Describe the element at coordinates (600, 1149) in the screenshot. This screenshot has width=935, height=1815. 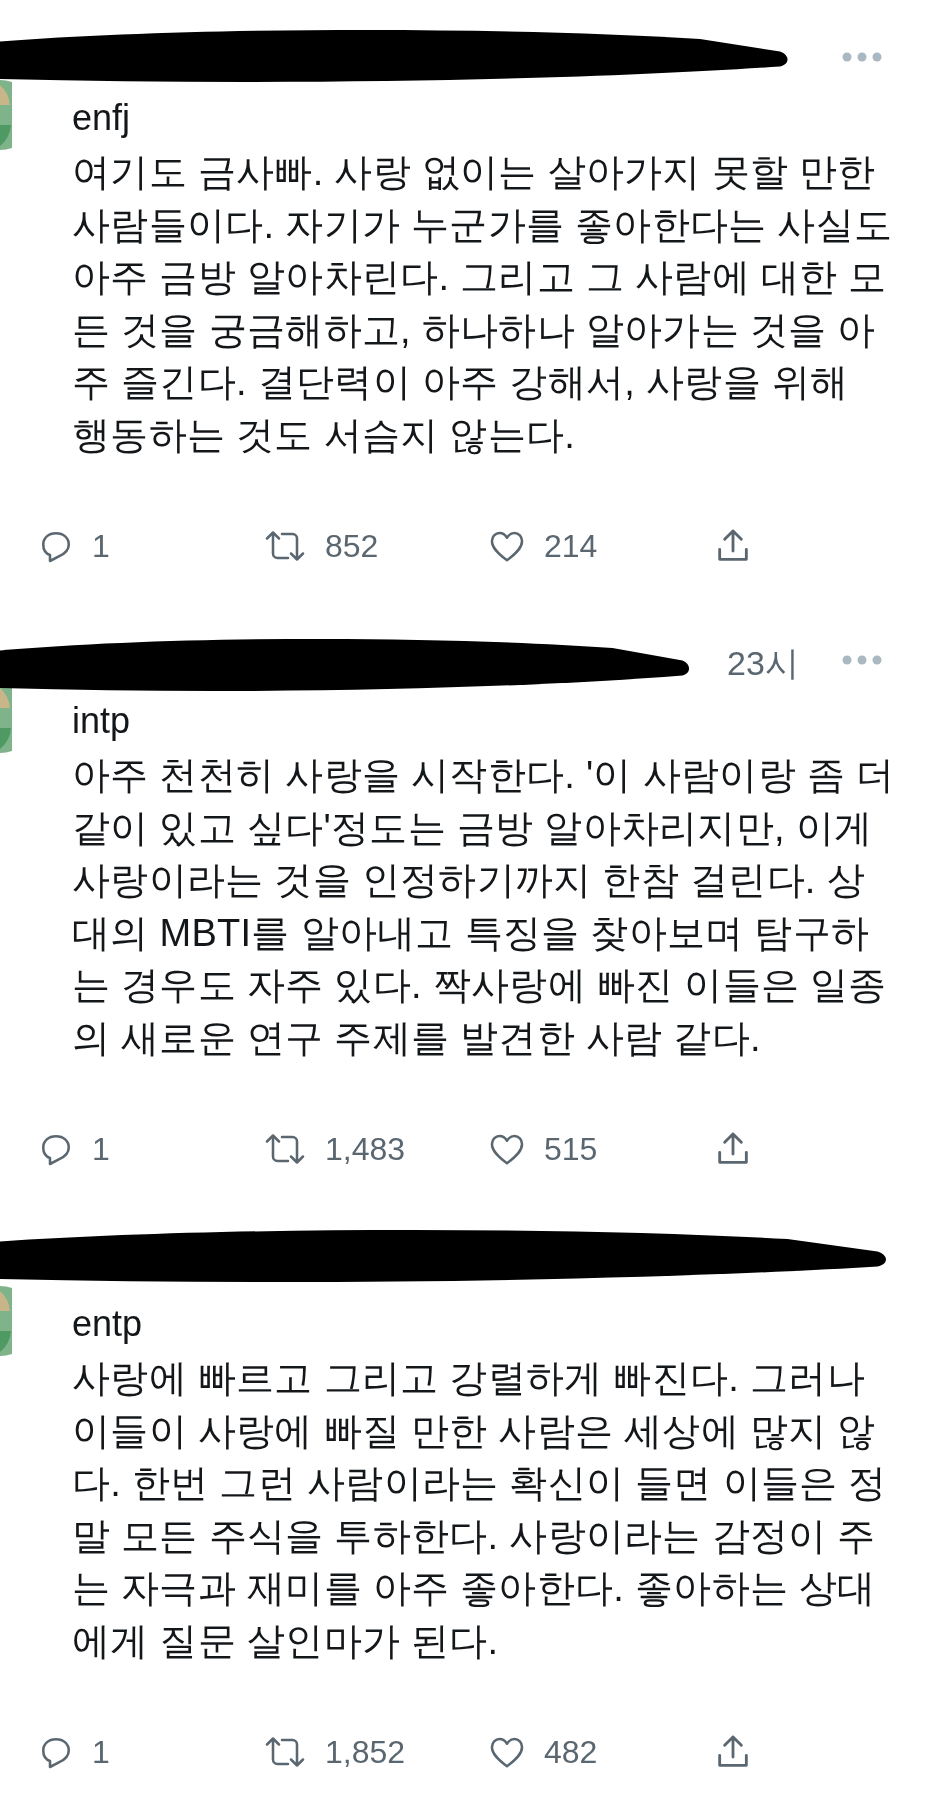
I see `like-button: 515` at that location.